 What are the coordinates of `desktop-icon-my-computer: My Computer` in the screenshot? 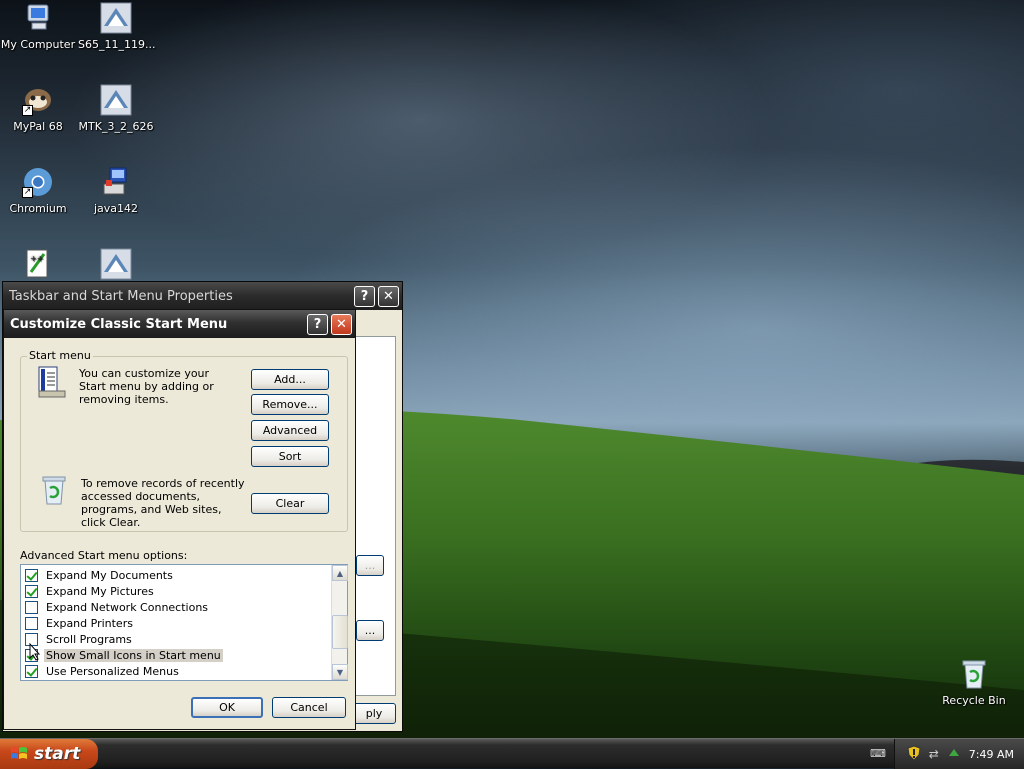 It's located at (38, 26).